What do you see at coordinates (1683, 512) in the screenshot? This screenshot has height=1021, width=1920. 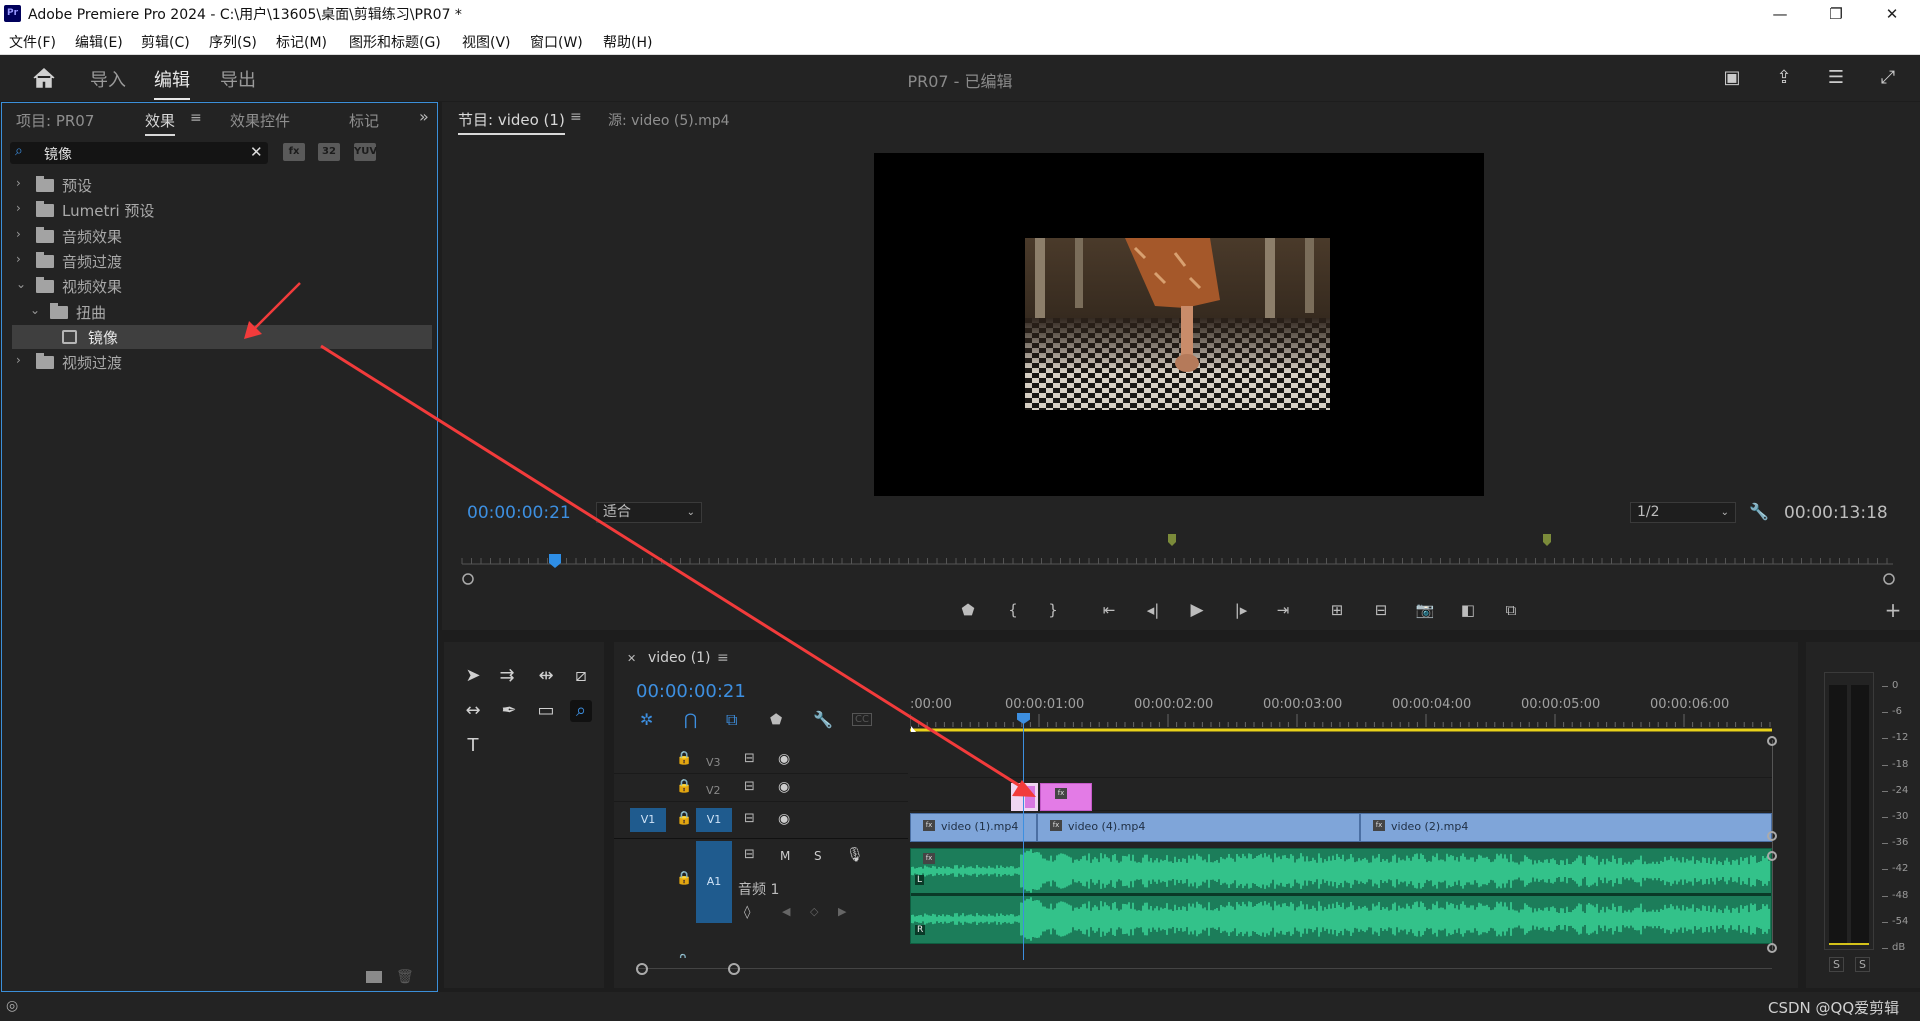 I see `resolution-dropdown: 1/2 ⌄` at bounding box center [1683, 512].